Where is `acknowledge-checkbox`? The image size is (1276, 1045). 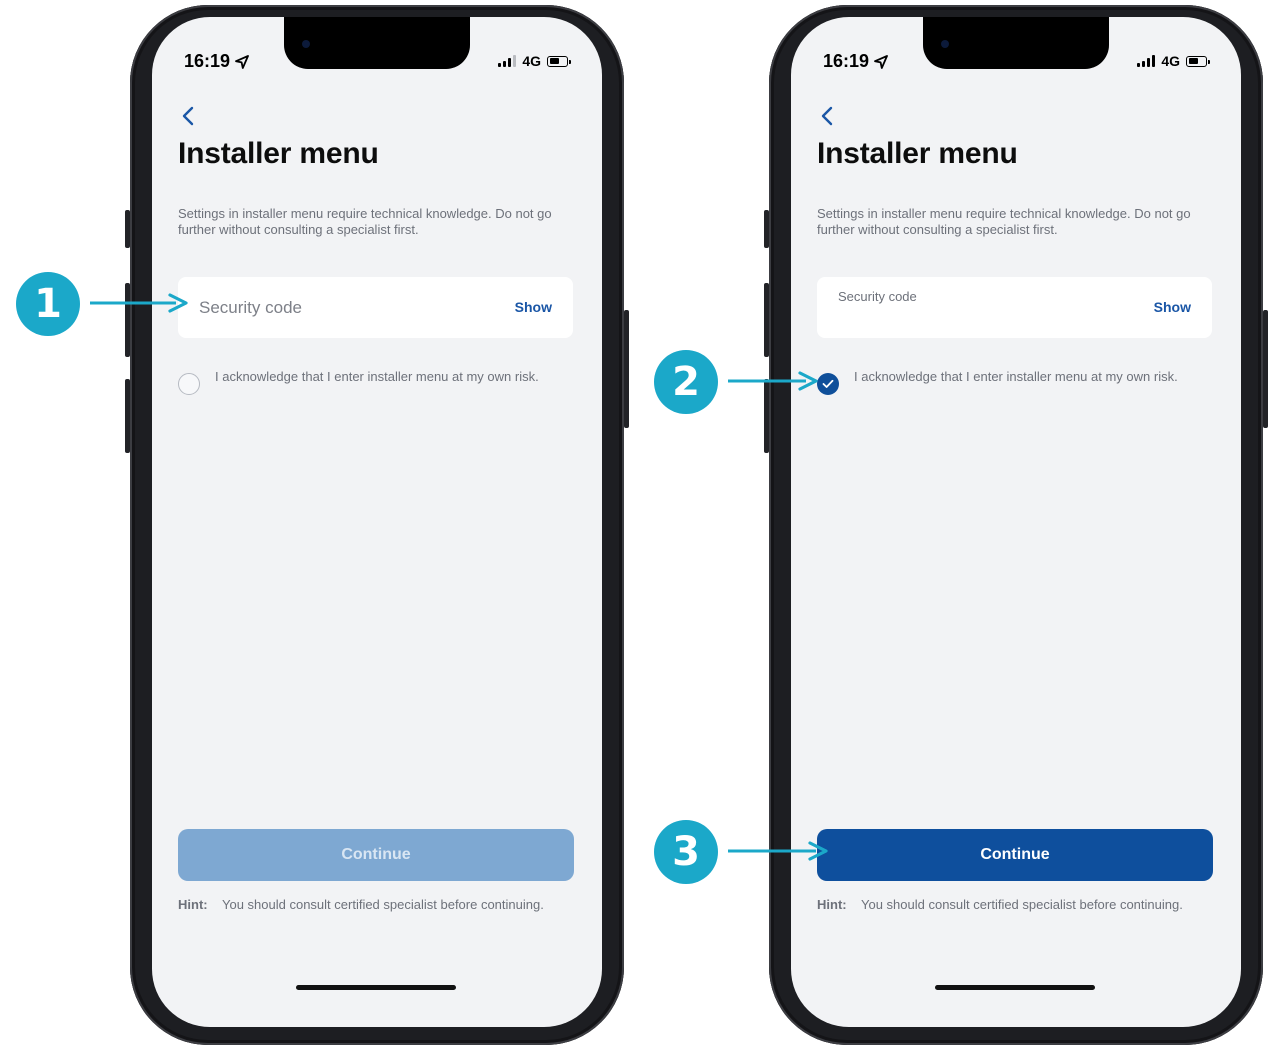
acknowledge-checkbox is located at coordinates (189, 384).